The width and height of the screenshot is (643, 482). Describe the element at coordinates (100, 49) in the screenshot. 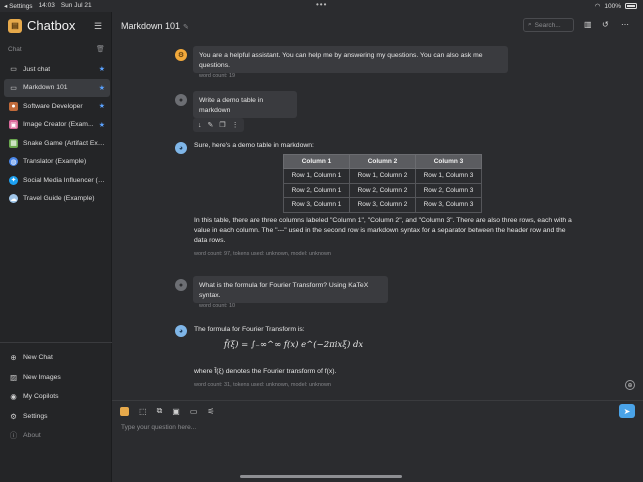

I see `trash-icon: 🗑` at that location.